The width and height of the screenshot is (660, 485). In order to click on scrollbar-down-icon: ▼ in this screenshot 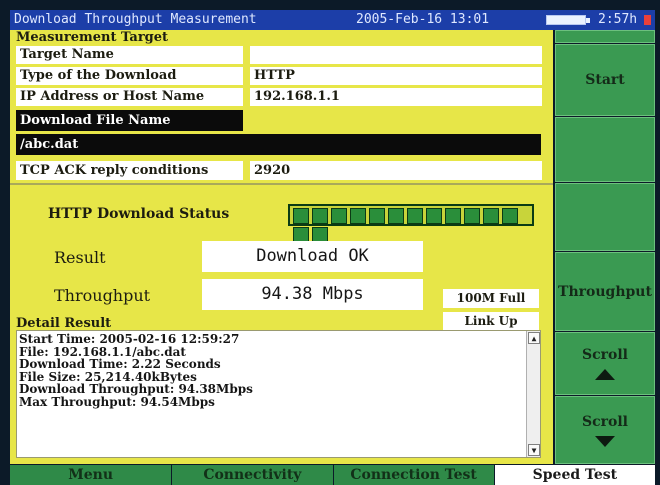, I will do `click(534, 450)`.